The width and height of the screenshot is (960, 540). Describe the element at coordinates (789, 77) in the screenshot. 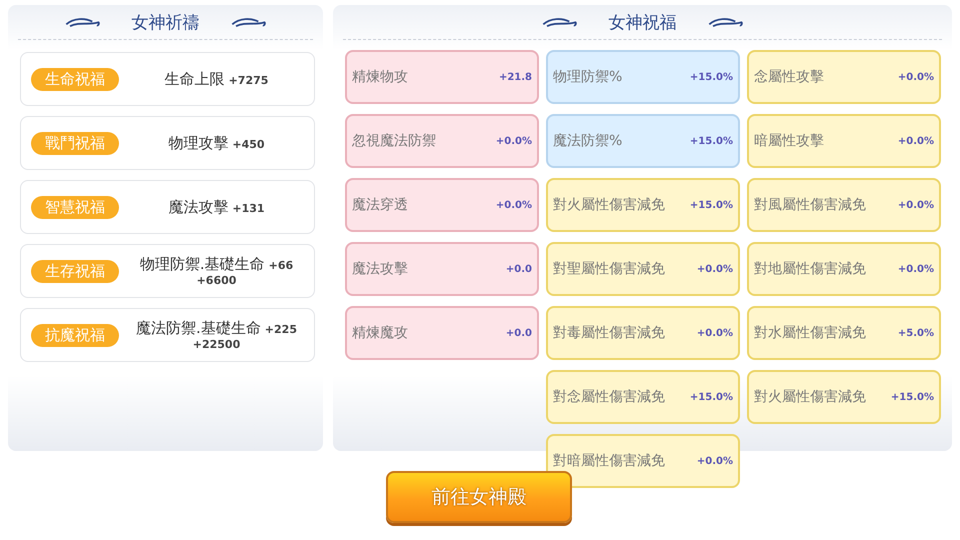

I see `stat-name: 念屬性攻擊` at that location.